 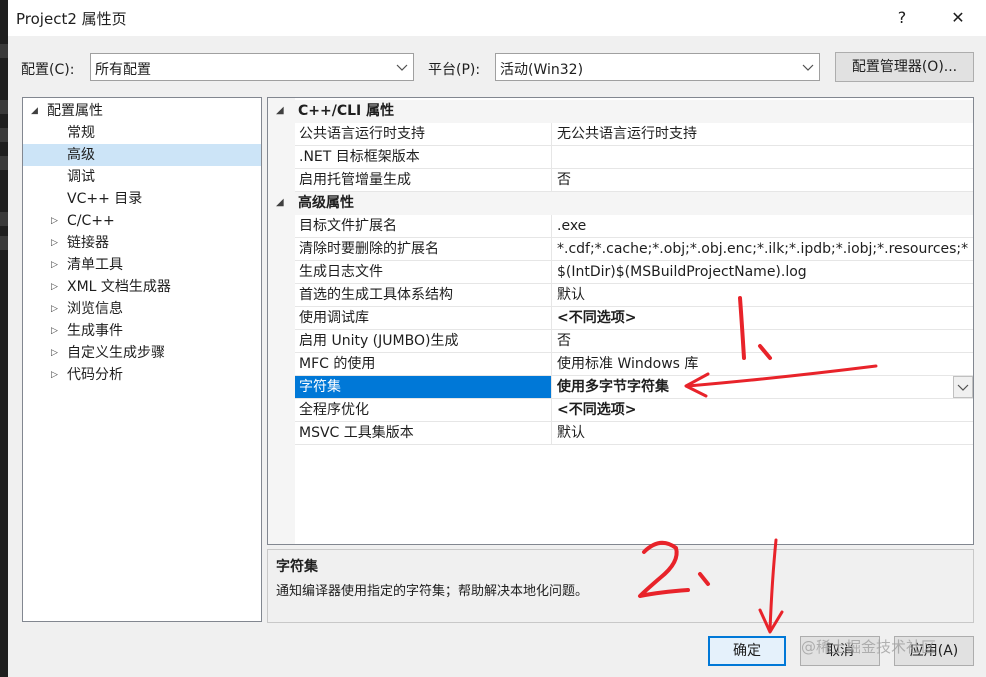 I want to click on annotation-number-1-dot, so click(x=765, y=352).